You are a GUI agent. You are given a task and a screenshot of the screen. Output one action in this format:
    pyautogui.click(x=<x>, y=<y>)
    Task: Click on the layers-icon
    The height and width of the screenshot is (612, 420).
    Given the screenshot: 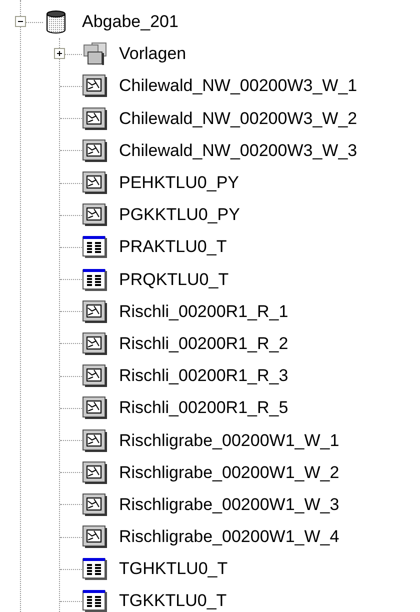 What is the action you would take?
    pyautogui.click(x=95, y=54)
    